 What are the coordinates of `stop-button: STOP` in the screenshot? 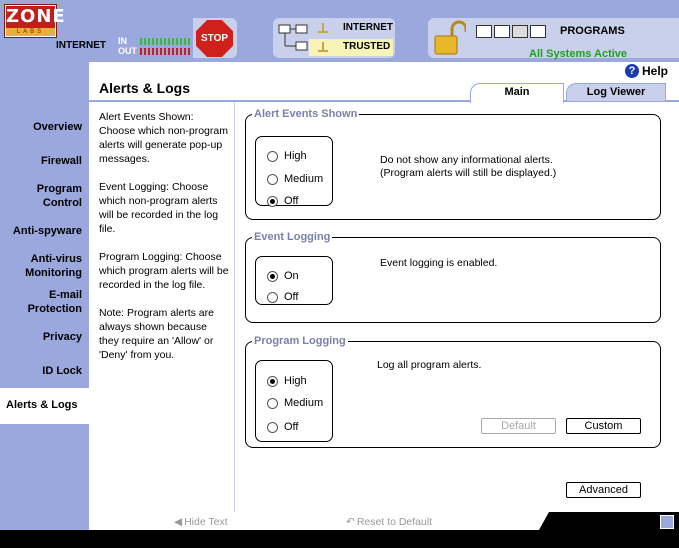 It's located at (214, 38).